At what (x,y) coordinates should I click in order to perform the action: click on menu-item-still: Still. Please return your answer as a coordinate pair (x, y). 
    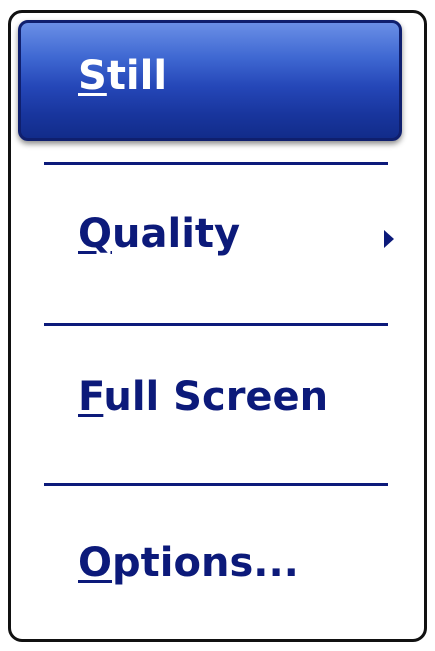
    Looking at the image, I should click on (122, 76).